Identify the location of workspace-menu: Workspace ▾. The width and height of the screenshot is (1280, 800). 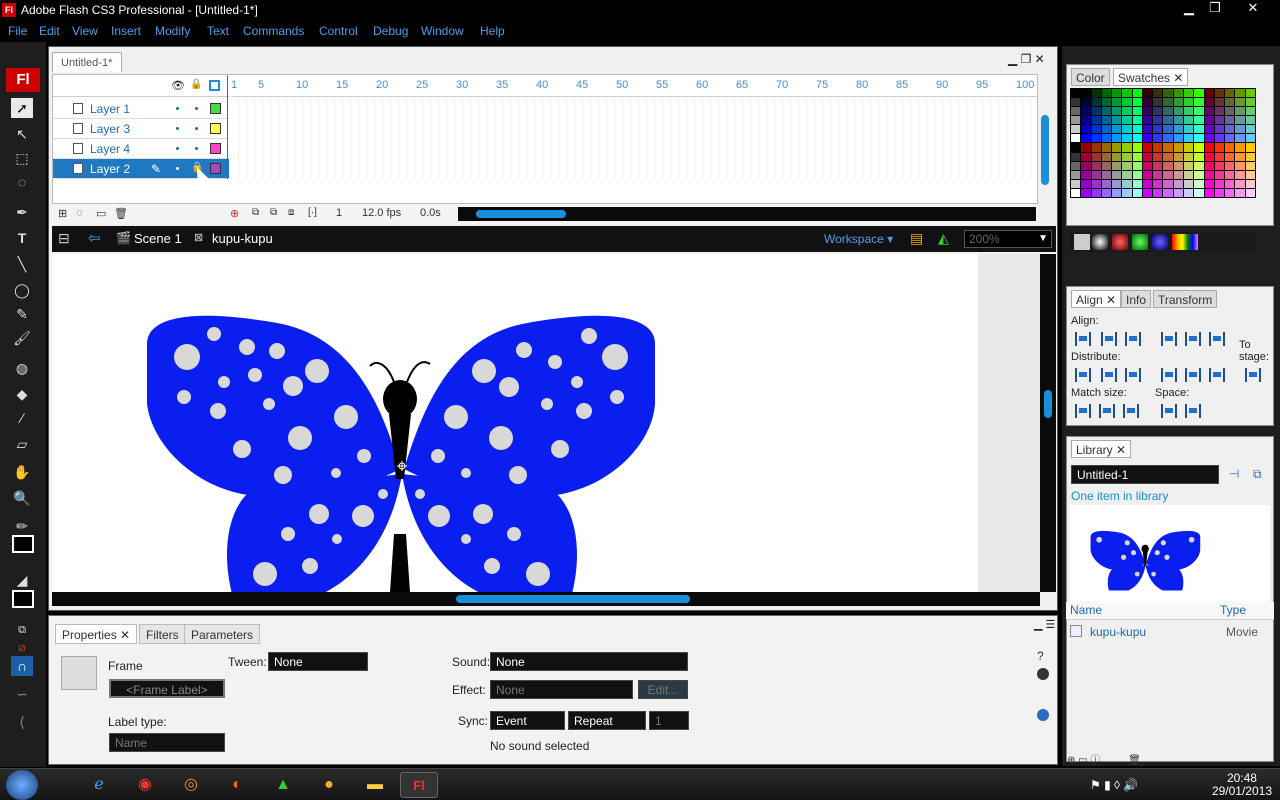
(858, 239).